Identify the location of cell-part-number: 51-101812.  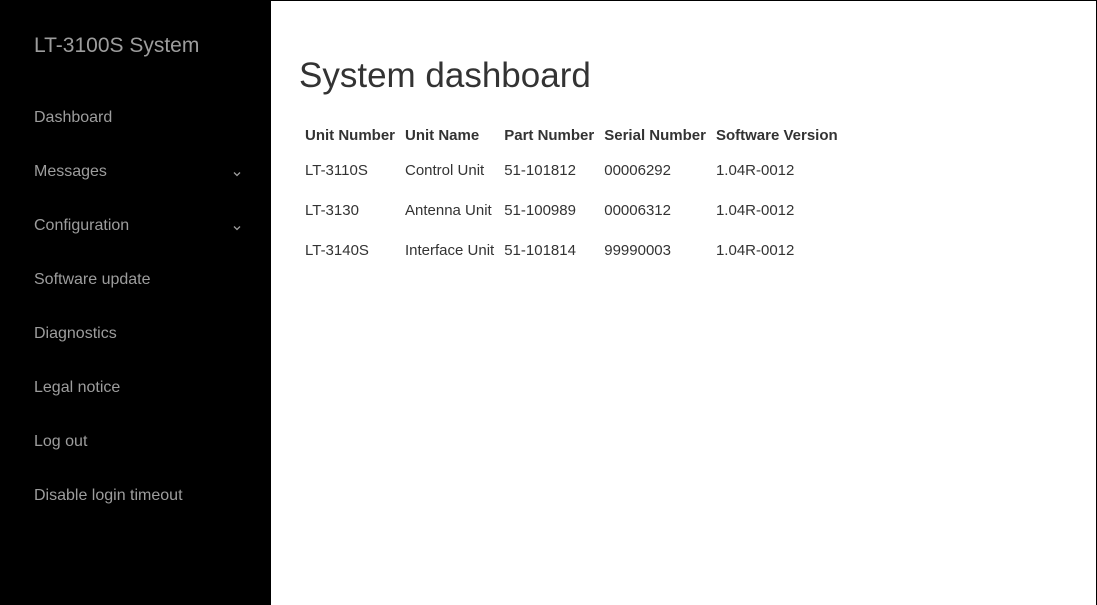
(540, 170).